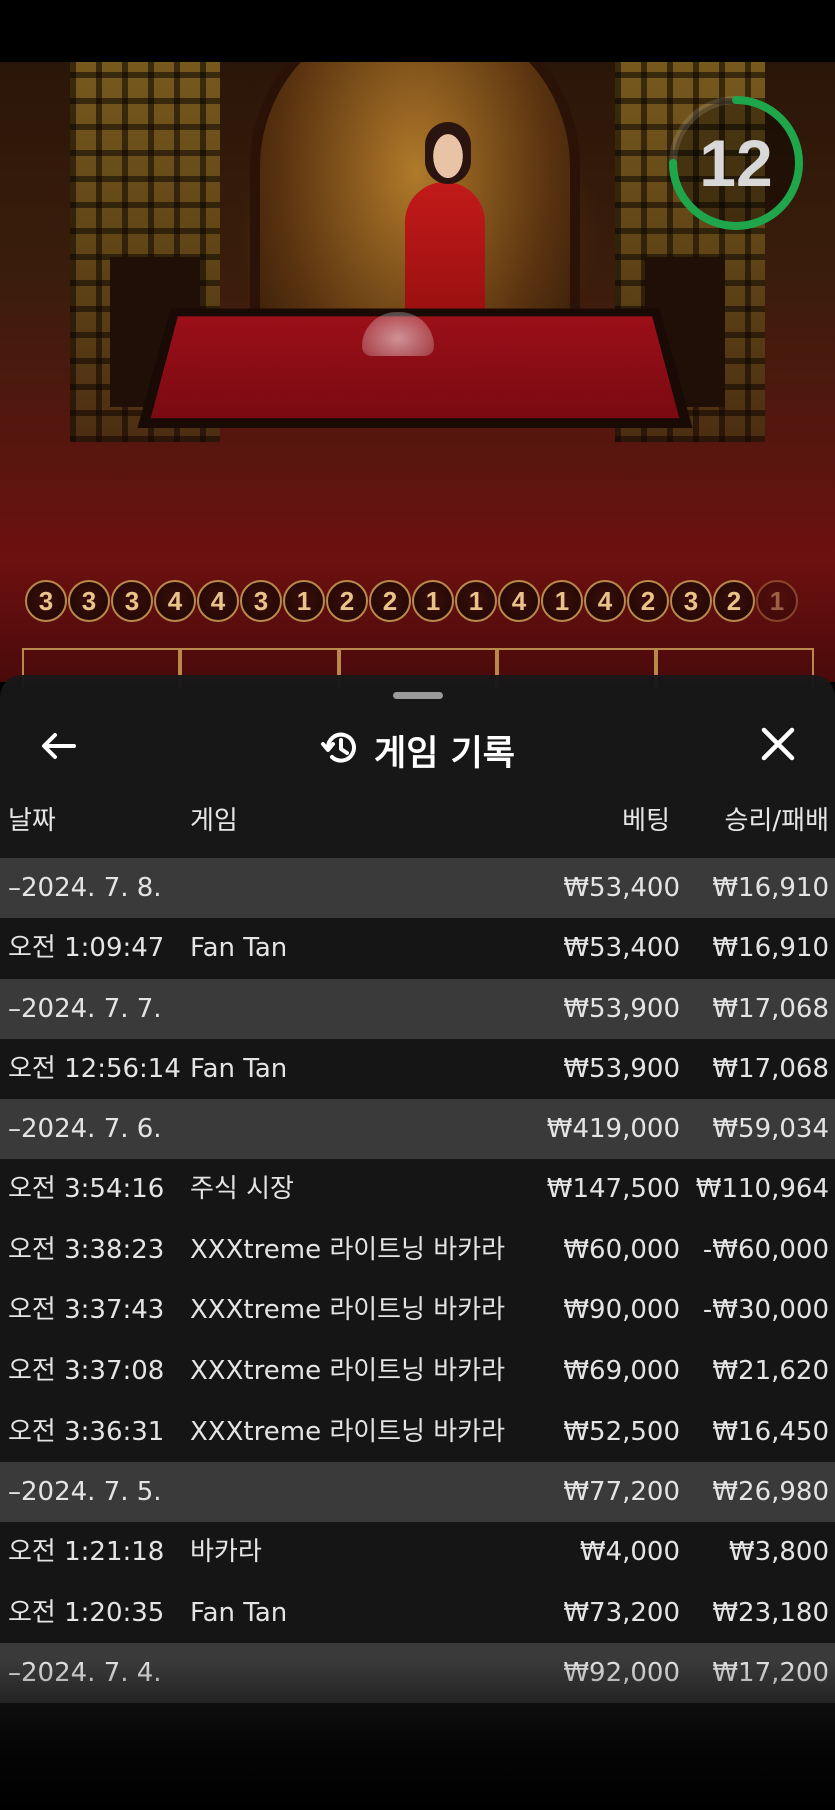 This screenshot has height=1810, width=835. I want to click on row-time: 오전 3:36:31, so click(86, 1431).